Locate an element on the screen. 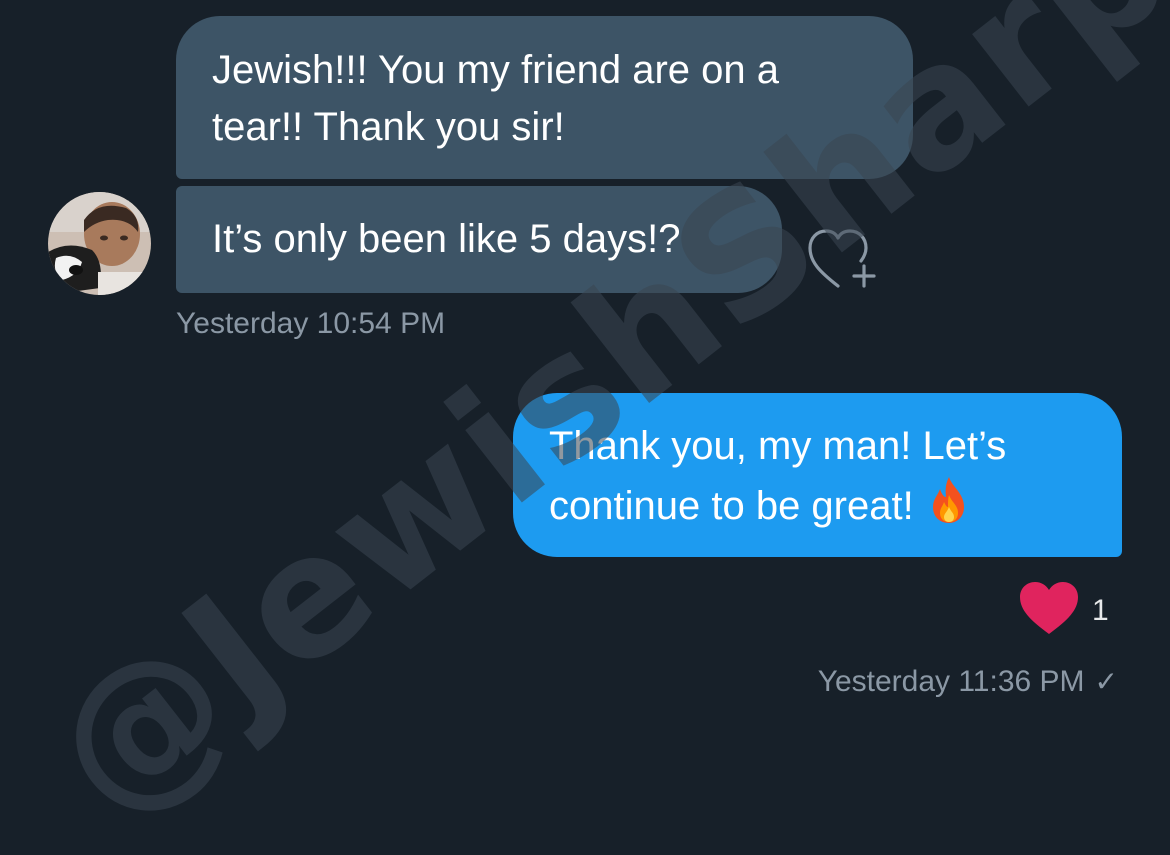 The height and width of the screenshot is (855, 1170). fire-emoji-icon is located at coordinates (949, 508).